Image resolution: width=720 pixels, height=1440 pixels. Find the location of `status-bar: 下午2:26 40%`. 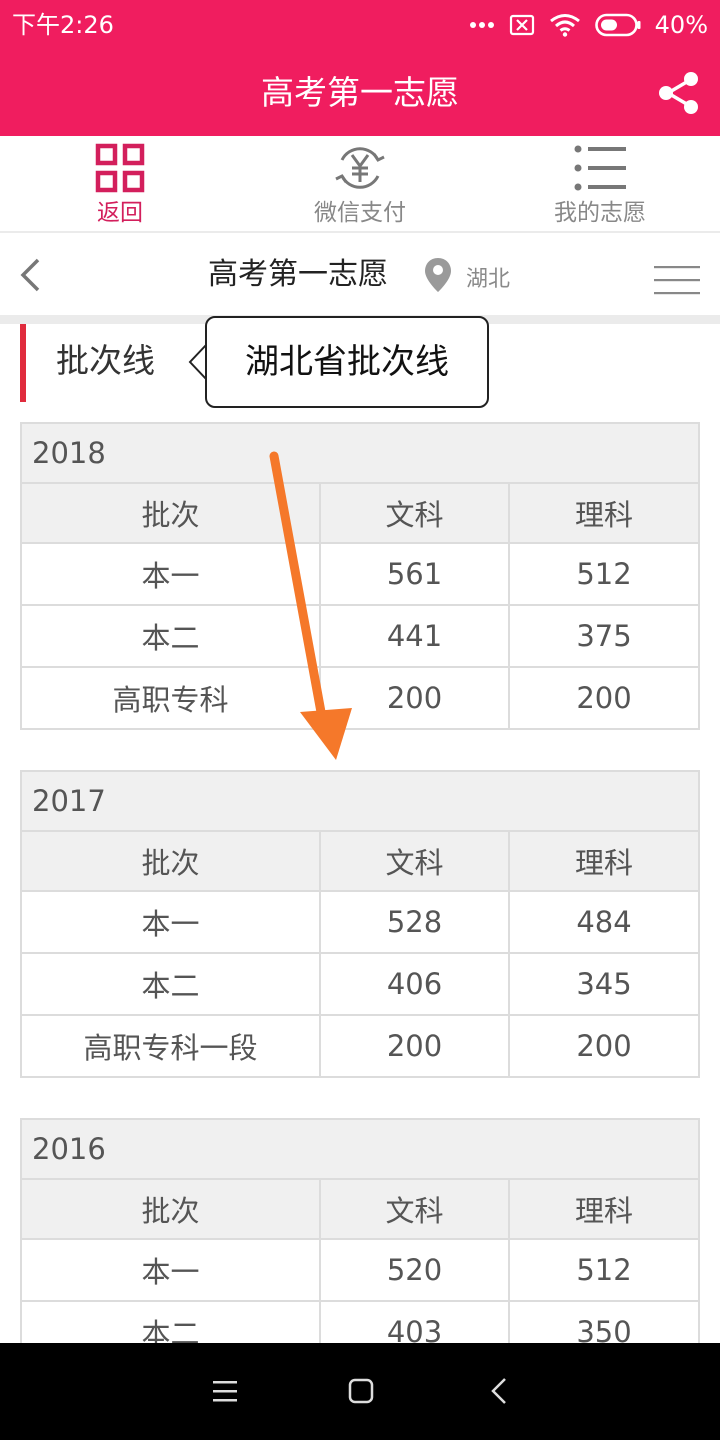

status-bar: 下午2:26 40% is located at coordinates (360, 25).